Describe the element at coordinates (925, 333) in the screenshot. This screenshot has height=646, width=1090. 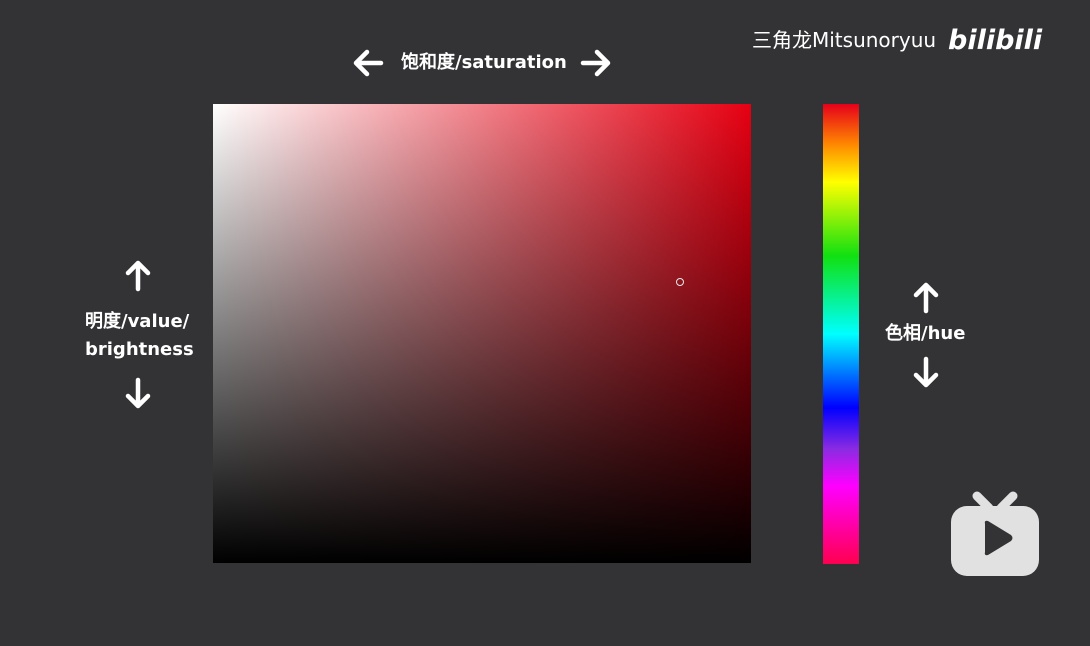
I see `hue-label: 色相/hue` at that location.